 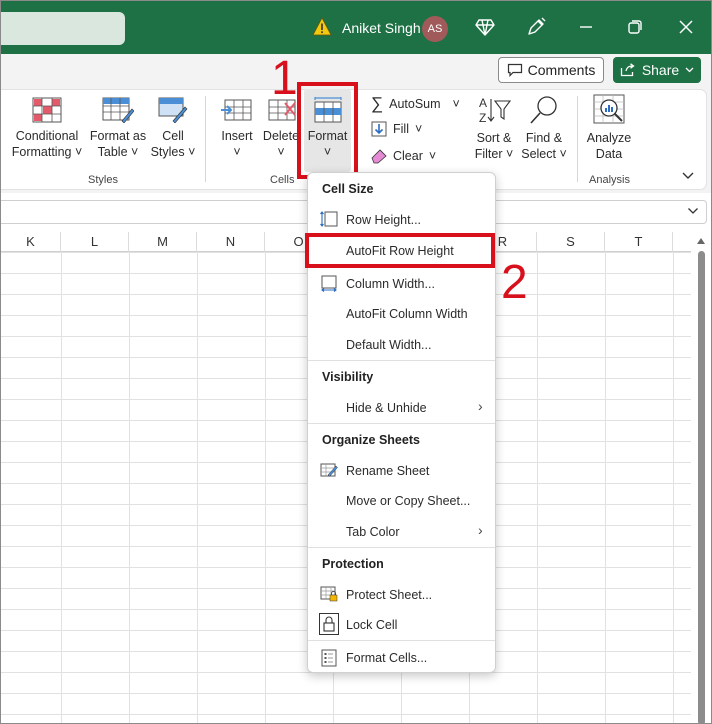 What do you see at coordinates (118, 128) in the screenshot?
I see `format-as-table-button: Format as Table ˅` at bounding box center [118, 128].